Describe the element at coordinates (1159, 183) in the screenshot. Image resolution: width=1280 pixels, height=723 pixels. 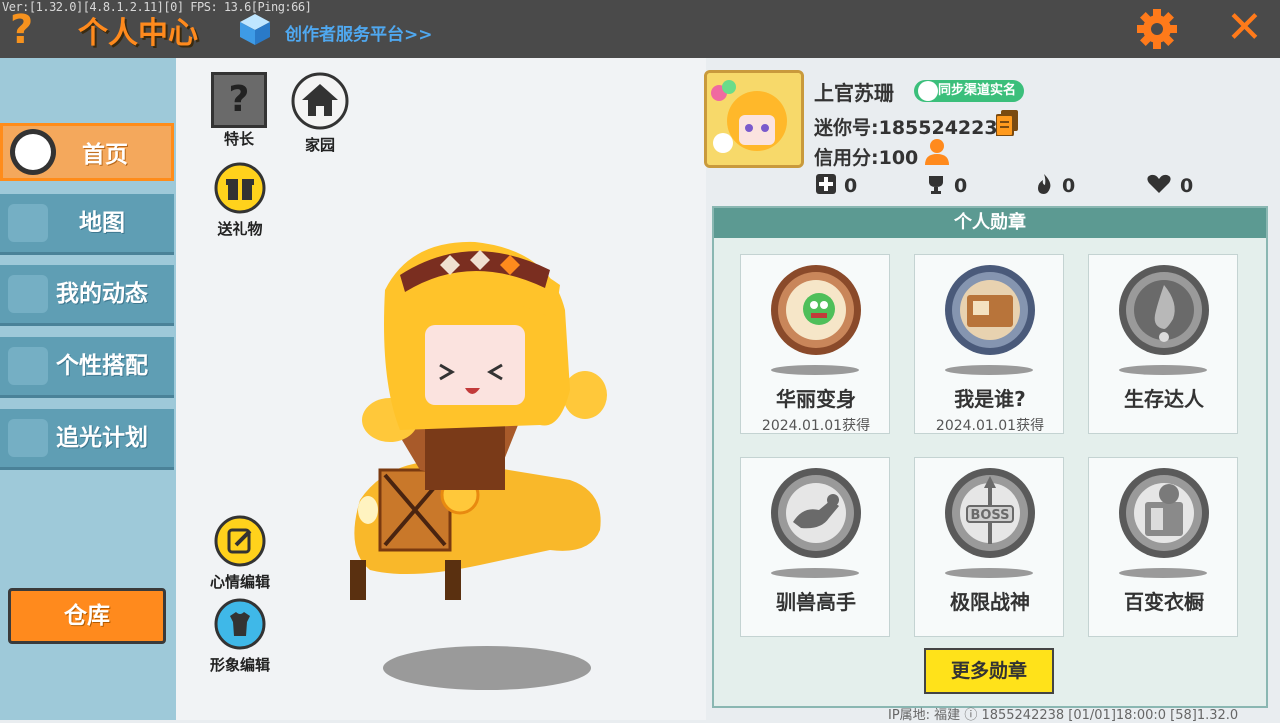
I see `heart-icon` at that location.